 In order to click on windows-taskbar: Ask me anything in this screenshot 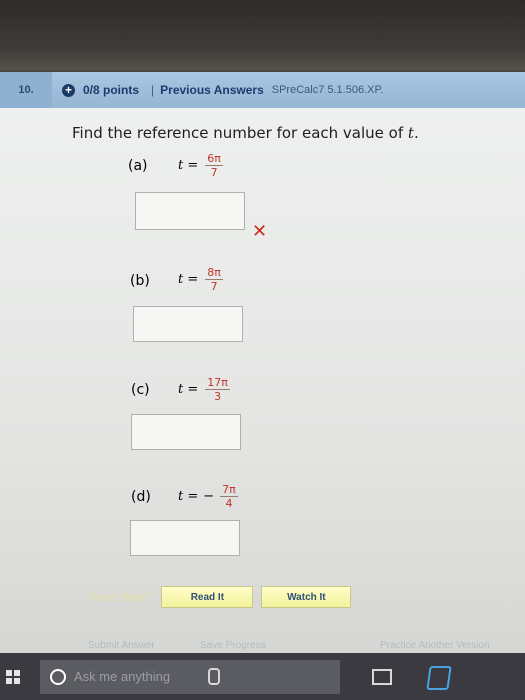, I will do `click(262, 676)`.